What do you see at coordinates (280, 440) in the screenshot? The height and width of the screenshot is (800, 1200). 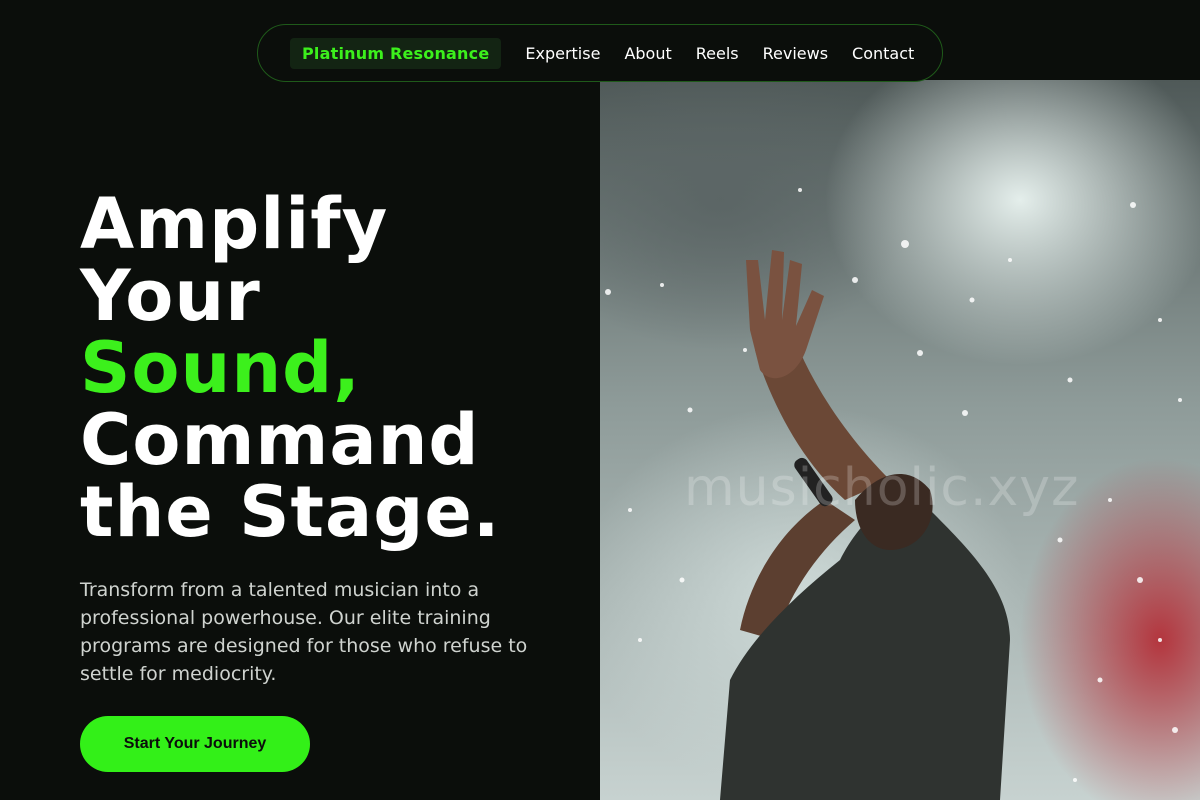 I see `headline-line-4: Command` at bounding box center [280, 440].